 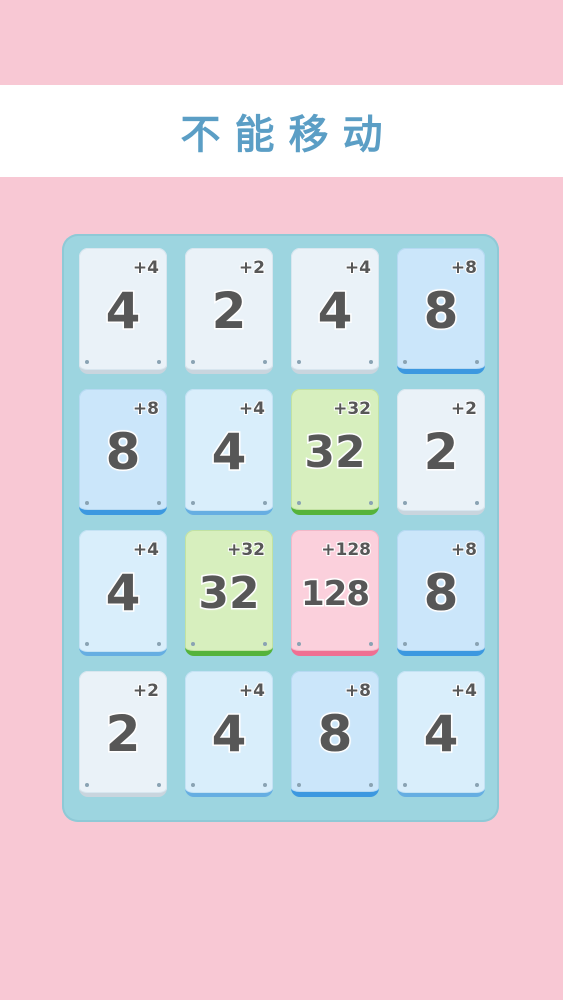 I want to click on tile-value: 128, so click(x=336, y=594).